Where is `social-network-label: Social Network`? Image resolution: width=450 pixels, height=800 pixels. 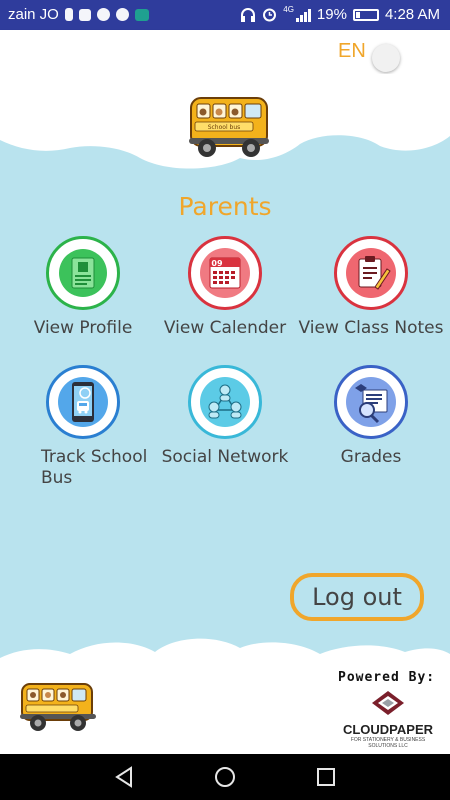
social-network-label: Social Network is located at coordinates (225, 457).